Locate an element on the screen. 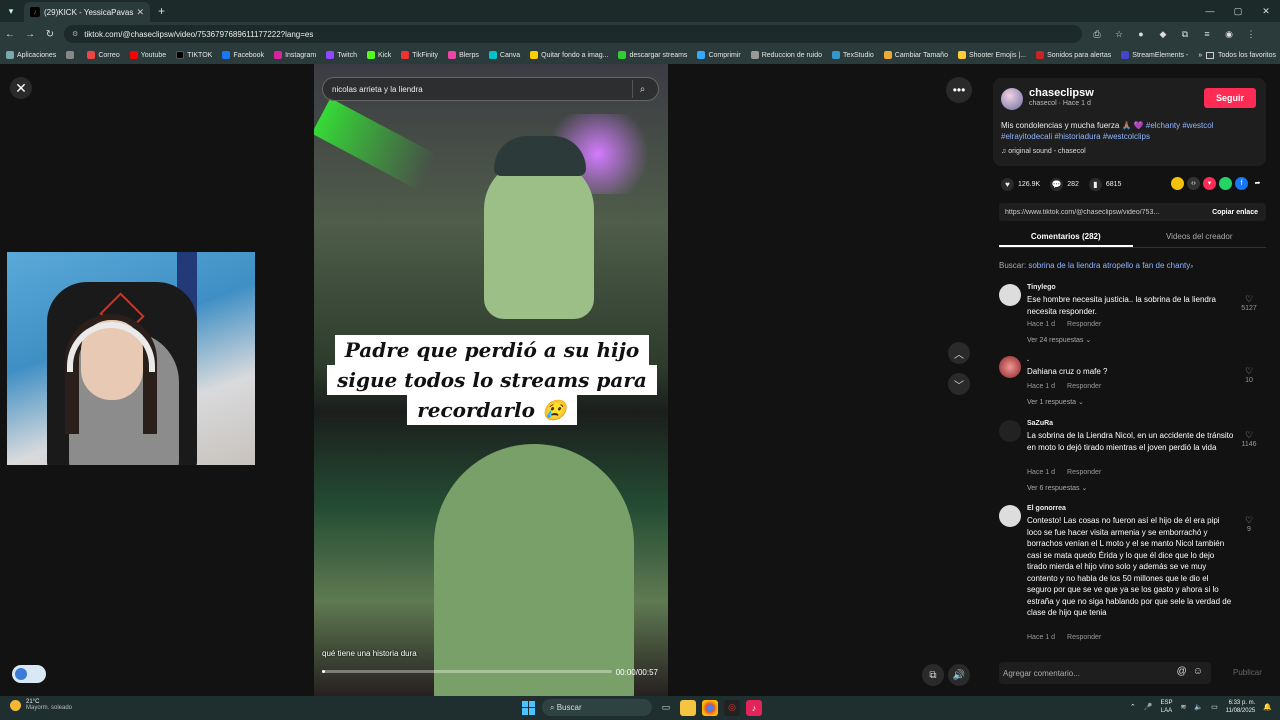 This screenshot has width=1280, height=720. embed-icon: ‹› is located at coordinates (1193, 183).